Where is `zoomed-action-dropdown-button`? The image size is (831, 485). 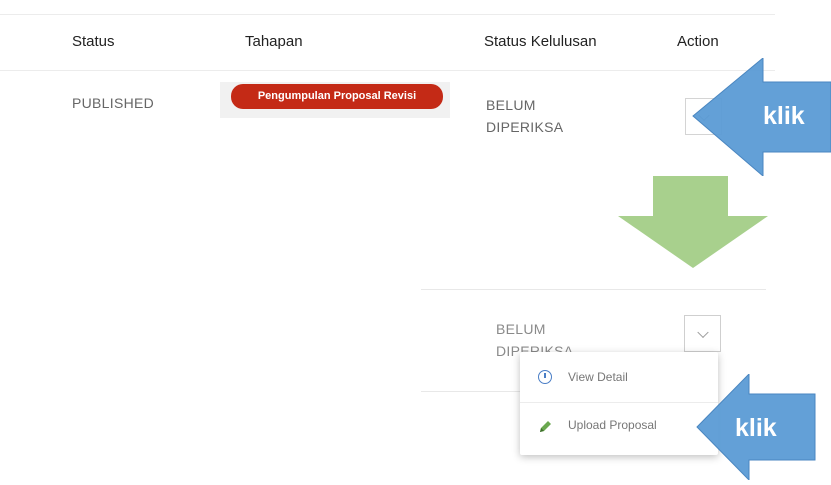
zoomed-action-dropdown-button is located at coordinates (702, 333).